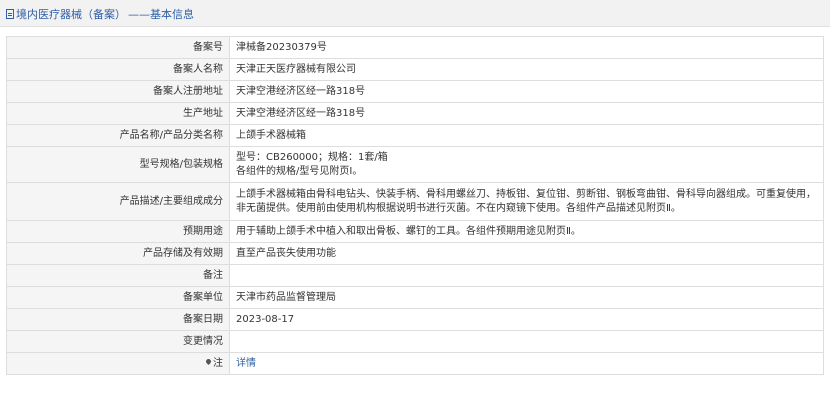 The image size is (830, 411). I want to click on model-spec-line: 型号：CB260000；规格：1套/箱, so click(312, 157).